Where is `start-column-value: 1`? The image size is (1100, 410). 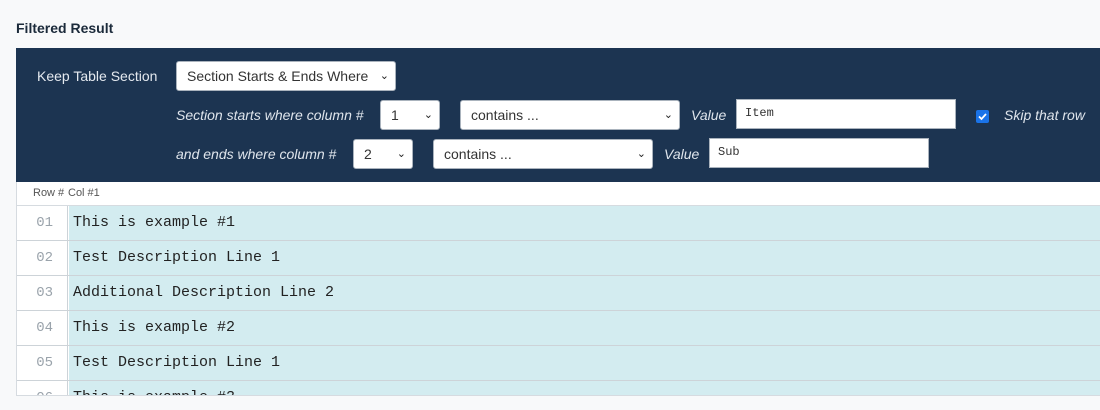 start-column-value: 1 is located at coordinates (395, 115).